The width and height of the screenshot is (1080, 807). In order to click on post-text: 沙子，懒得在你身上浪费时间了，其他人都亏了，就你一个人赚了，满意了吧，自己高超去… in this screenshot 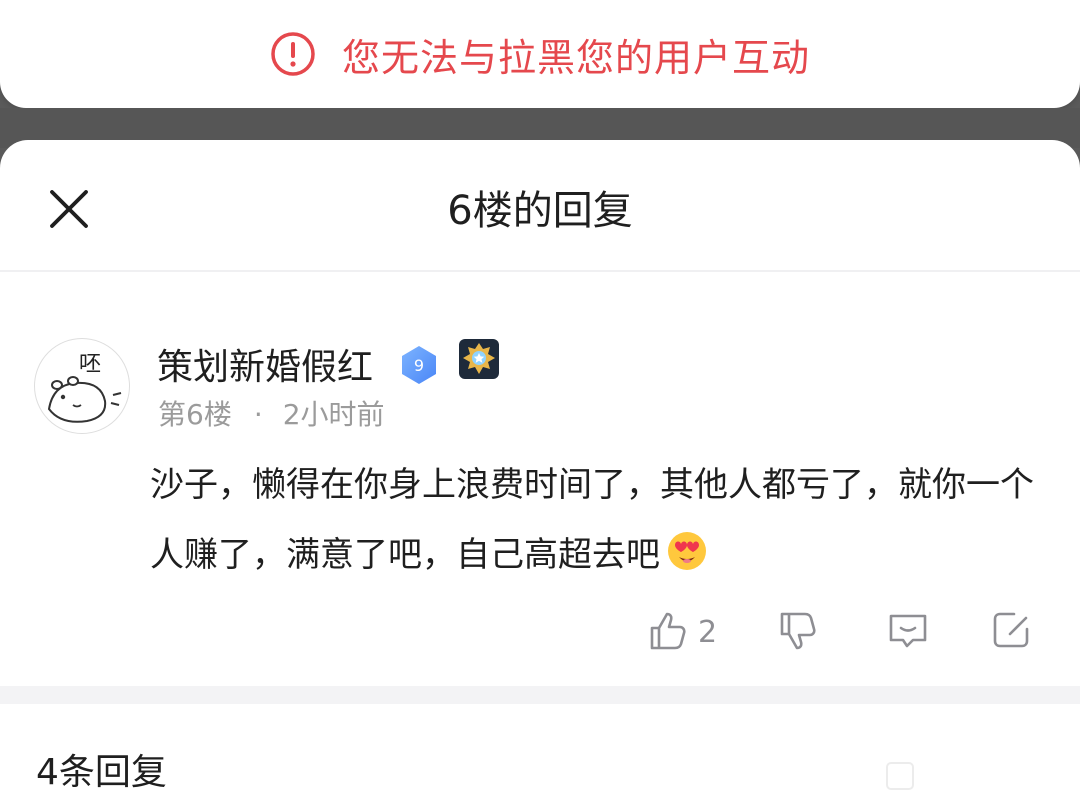, I will do `click(592, 520)`.